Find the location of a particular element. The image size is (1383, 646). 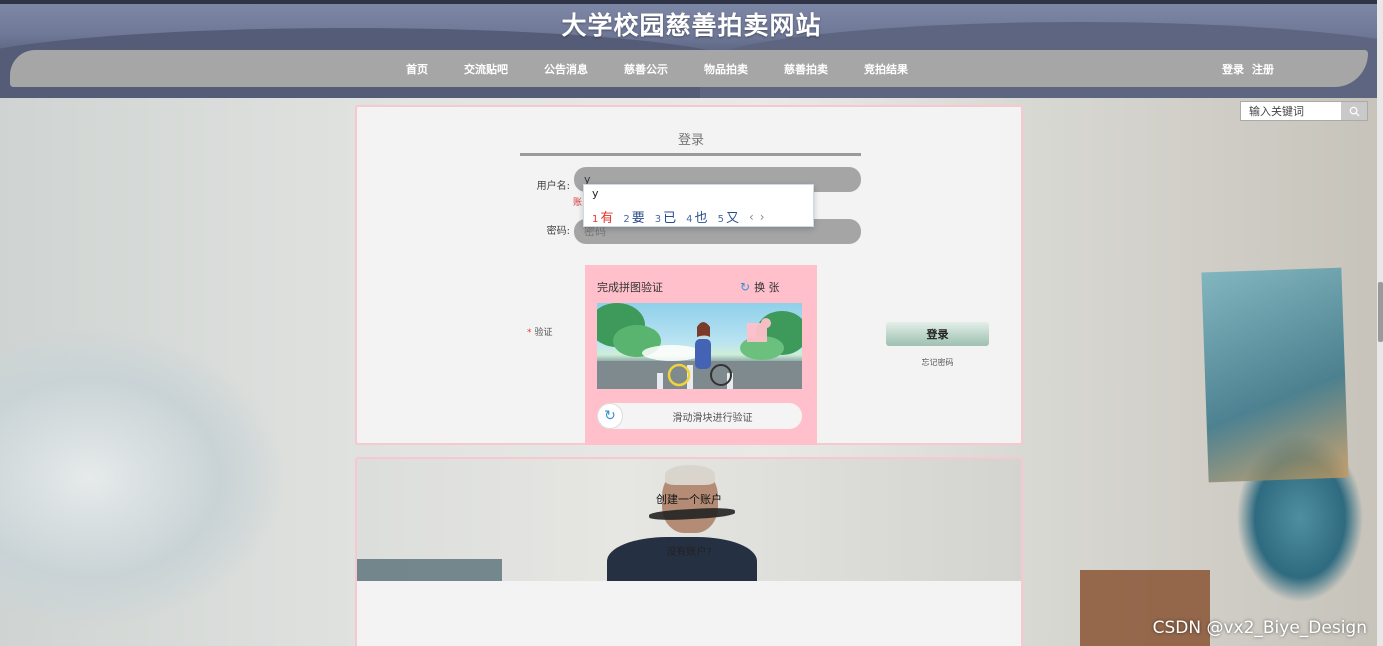

ime-candidate-number: 4 is located at coordinates (689, 219).